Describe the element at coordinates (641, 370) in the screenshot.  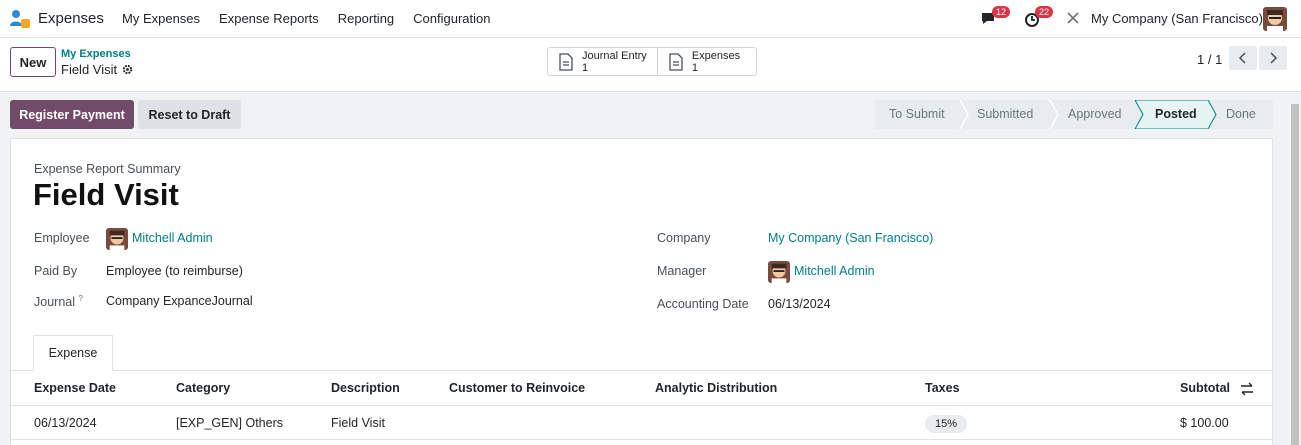
I see `tab-divider` at that location.